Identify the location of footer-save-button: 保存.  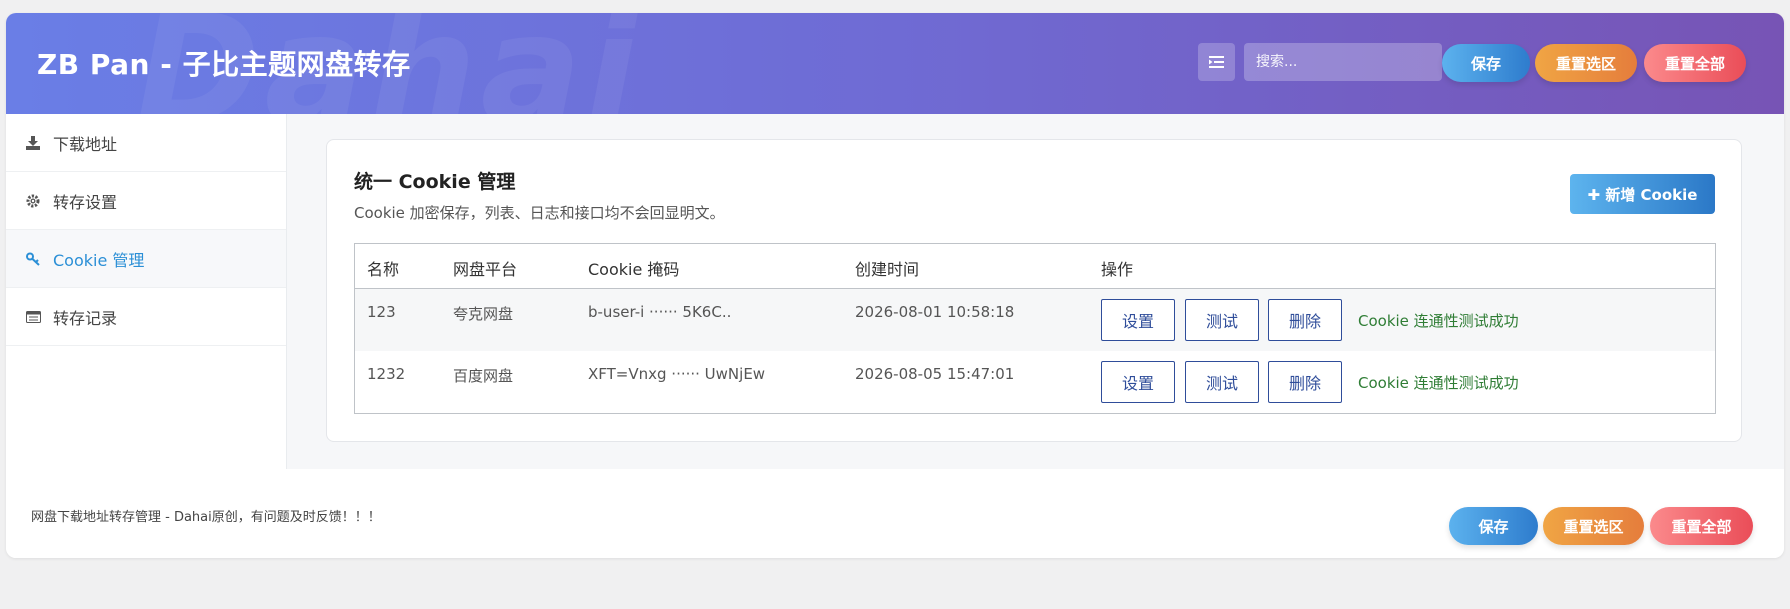
(1493, 526).